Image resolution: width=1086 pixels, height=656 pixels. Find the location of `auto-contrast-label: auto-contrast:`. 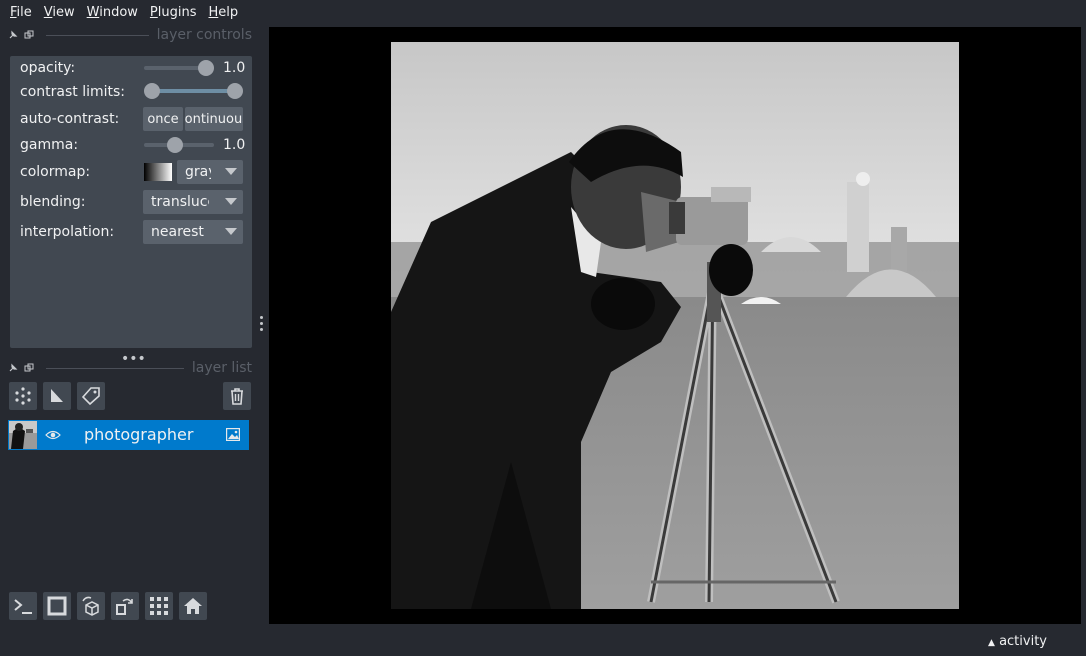

auto-contrast-label: auto-contrast: is located at coordinates (70, 119).